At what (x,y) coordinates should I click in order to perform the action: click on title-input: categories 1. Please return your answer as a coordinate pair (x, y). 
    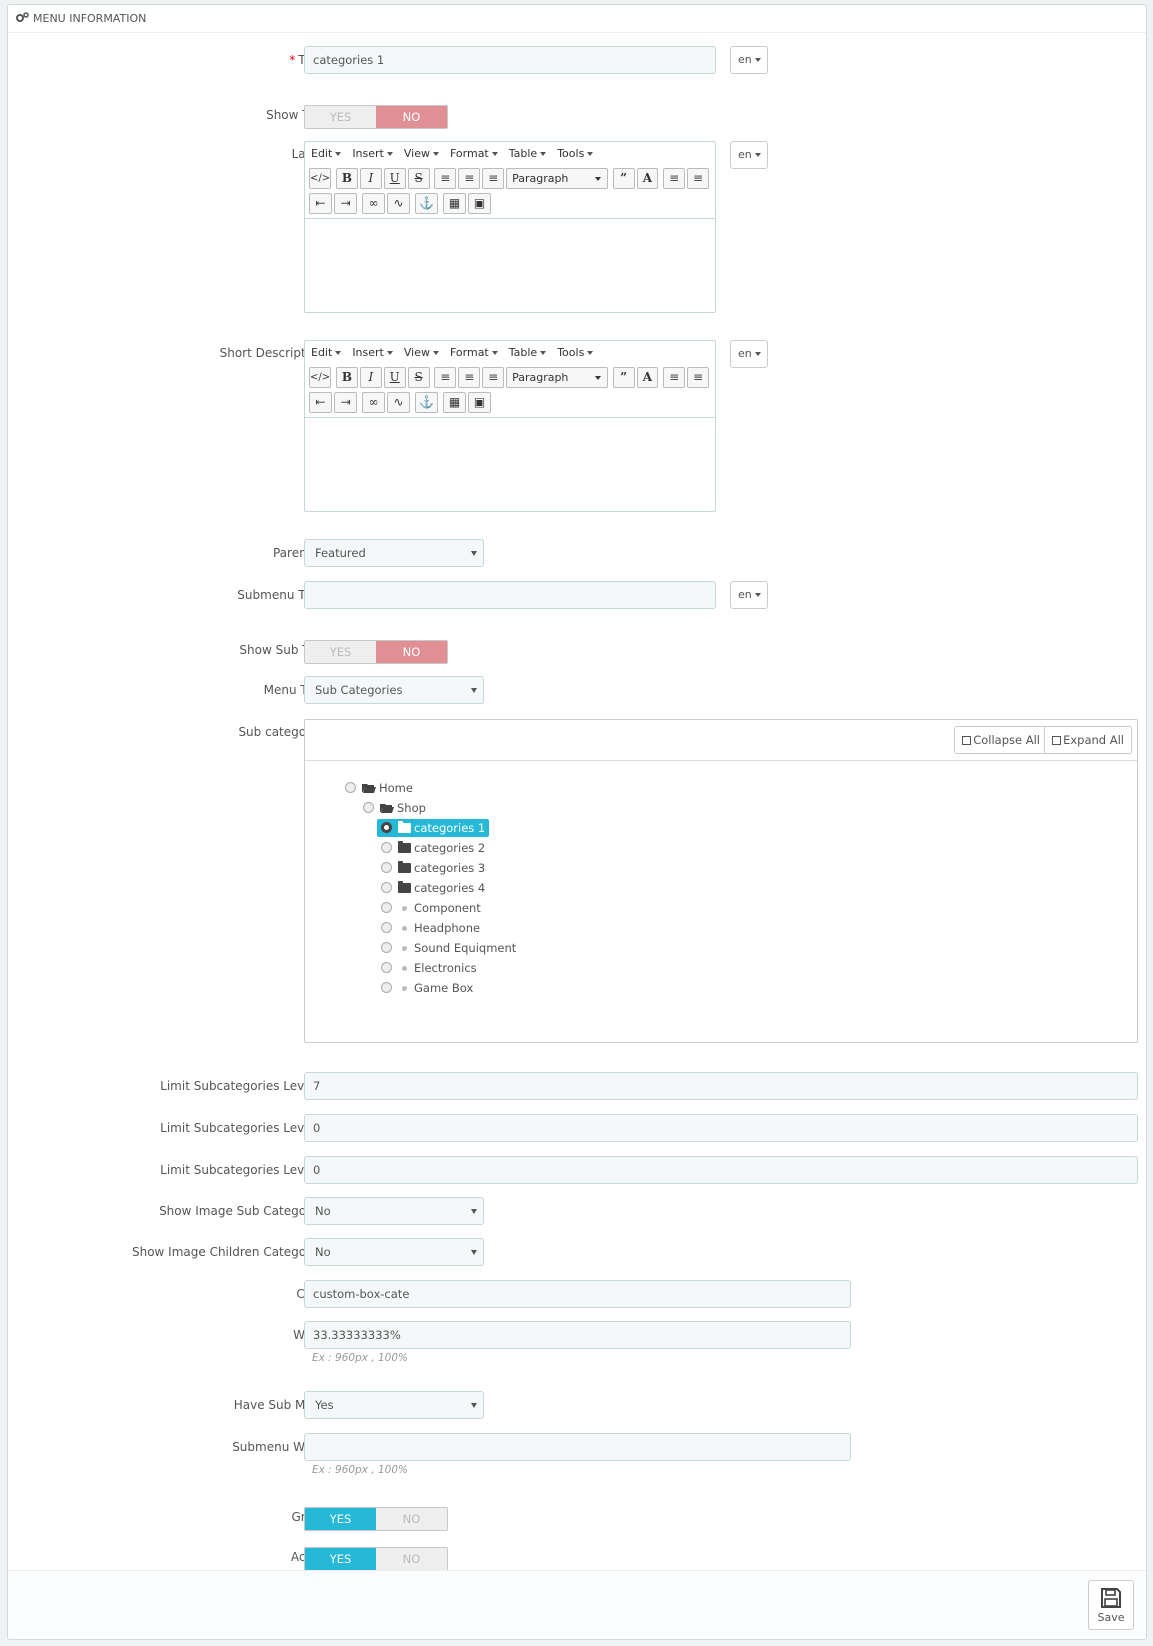
    Looking at the image, I should click on (510, 60).